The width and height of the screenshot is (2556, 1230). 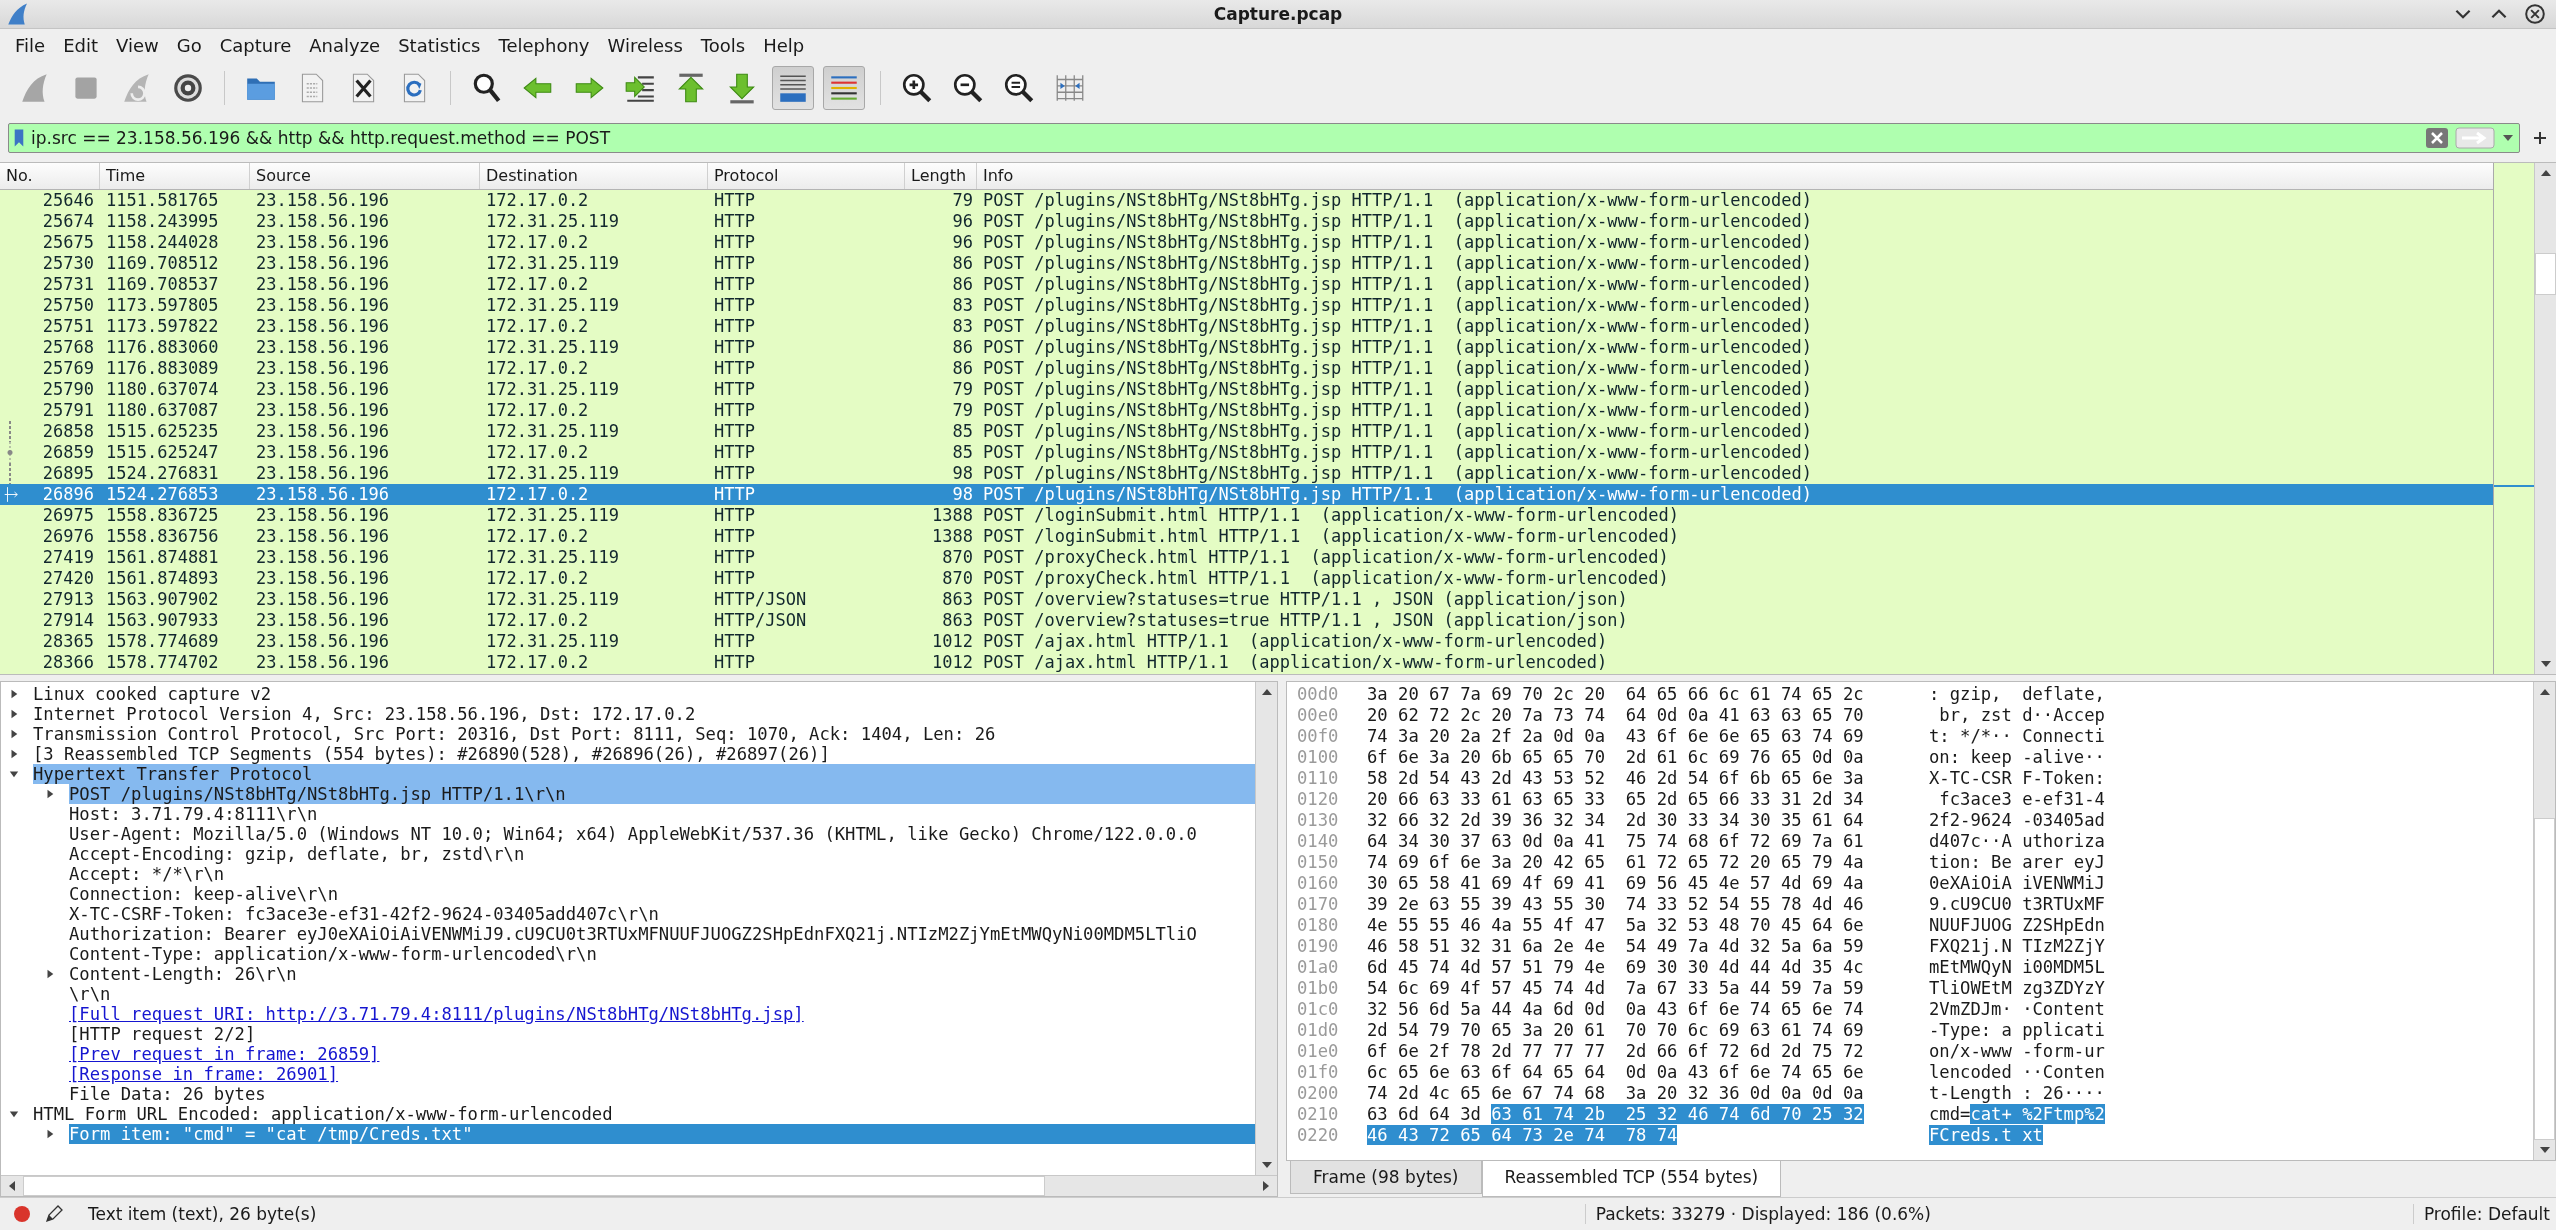 What do you see at coordinates (1642, 757) in the screenshot?
I see `hex-bytes: 6f 6e 3a 20 6b 65 65 70 2d 61 6c 69 76 65 0d 0a` at bounding box center [1642, 757].